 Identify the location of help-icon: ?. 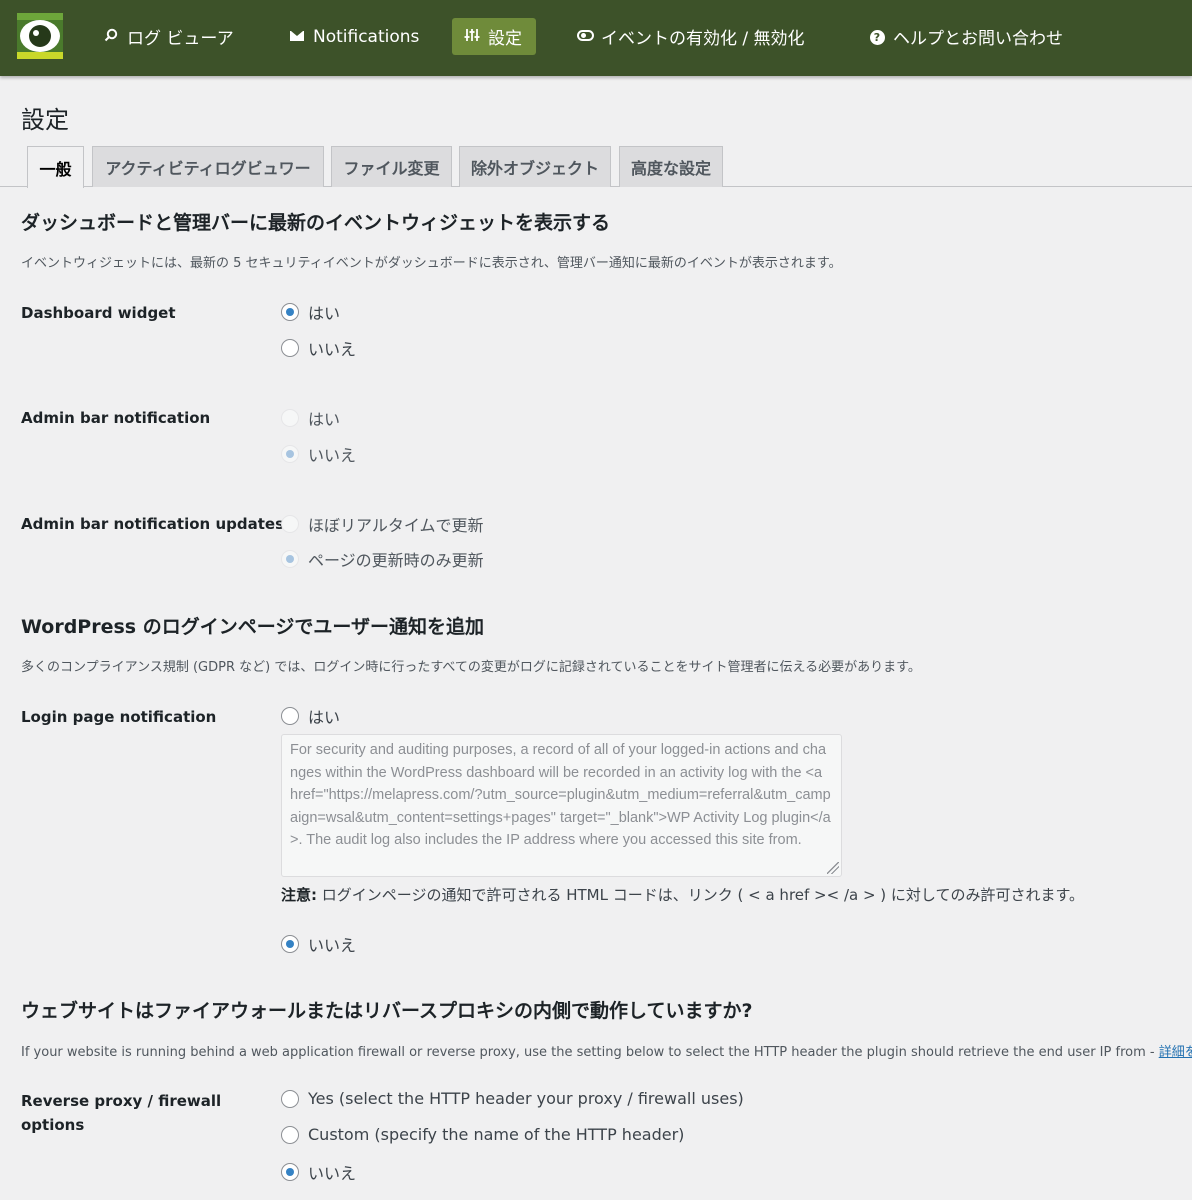
(877, 37).